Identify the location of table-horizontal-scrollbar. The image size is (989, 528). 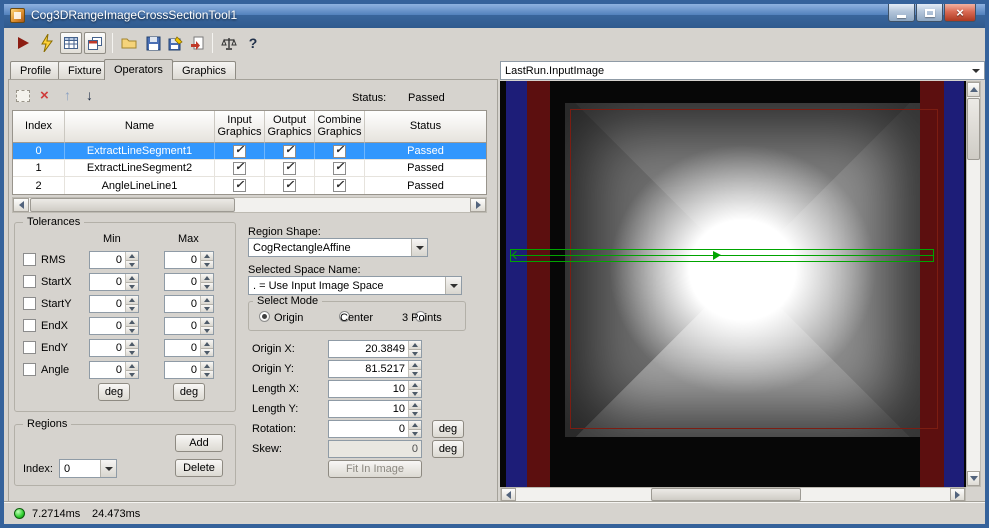
(249, 205).